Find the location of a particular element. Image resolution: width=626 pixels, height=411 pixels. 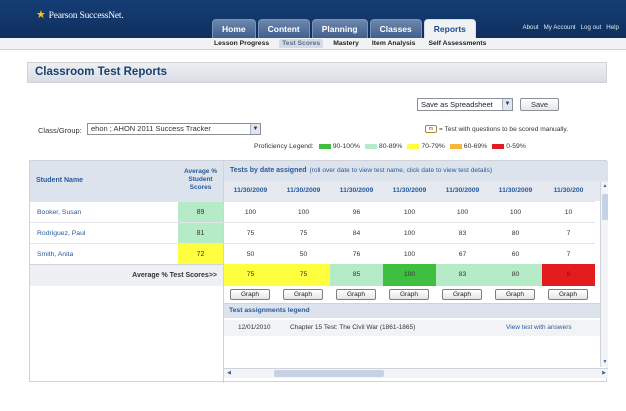

class-group-label: Class/Group: is located at coordinates (60, 130).